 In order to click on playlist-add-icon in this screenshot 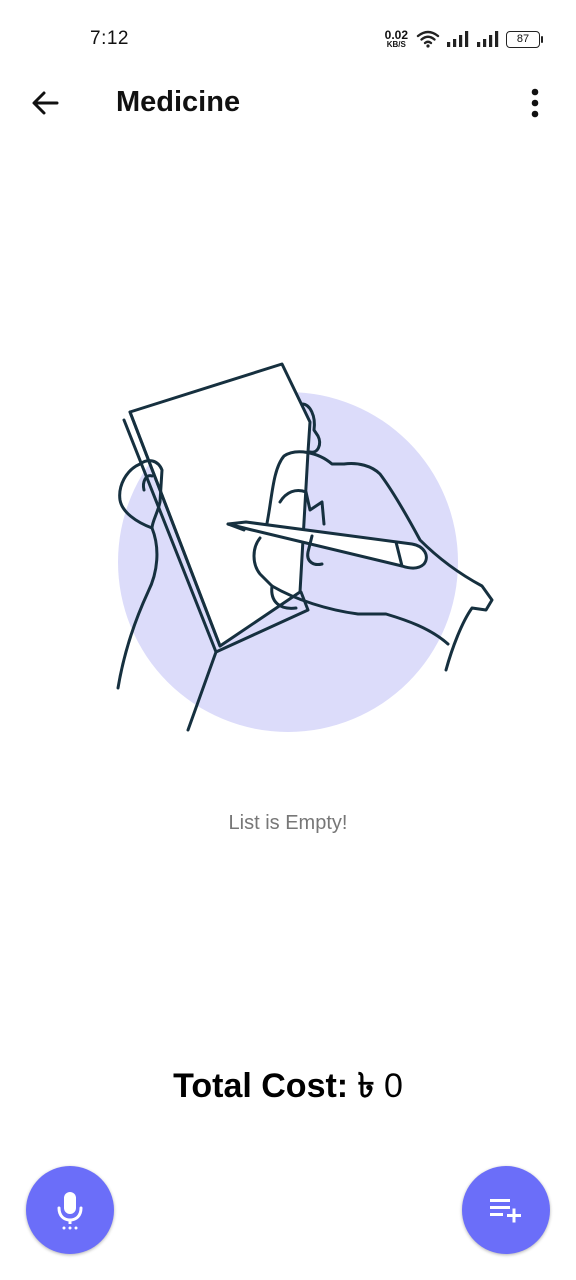, I will do `click(505, 1211)`.